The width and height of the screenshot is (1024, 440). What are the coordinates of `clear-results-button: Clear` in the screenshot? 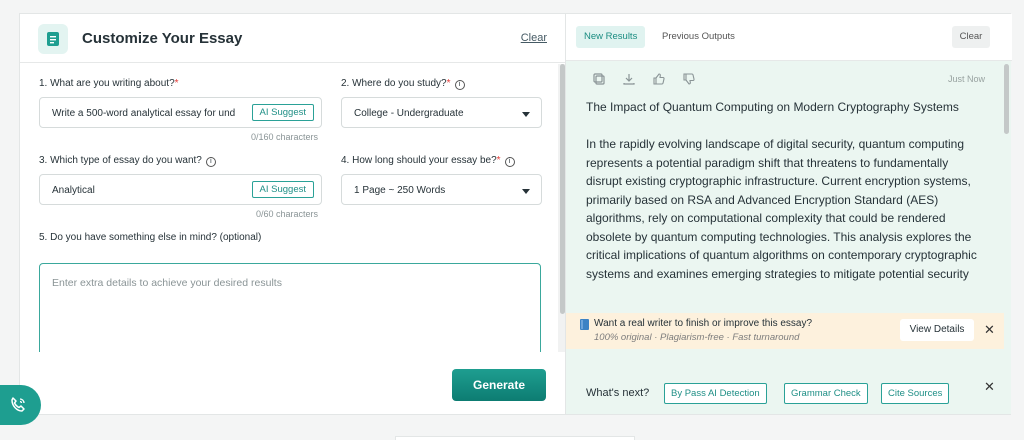 It's located at (971, 37).